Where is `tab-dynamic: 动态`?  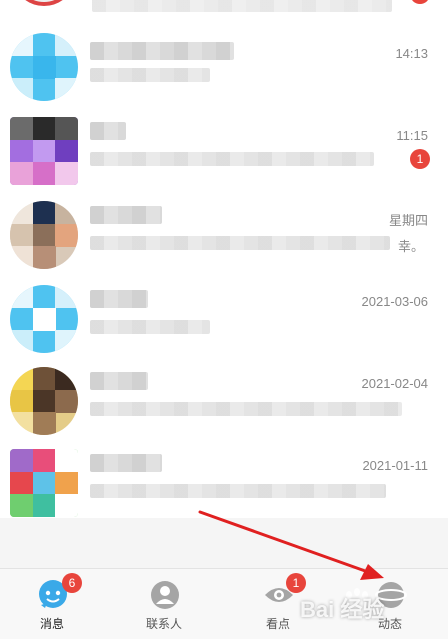
tab-dynamic: 动态 is located at coordinates (390, 606).